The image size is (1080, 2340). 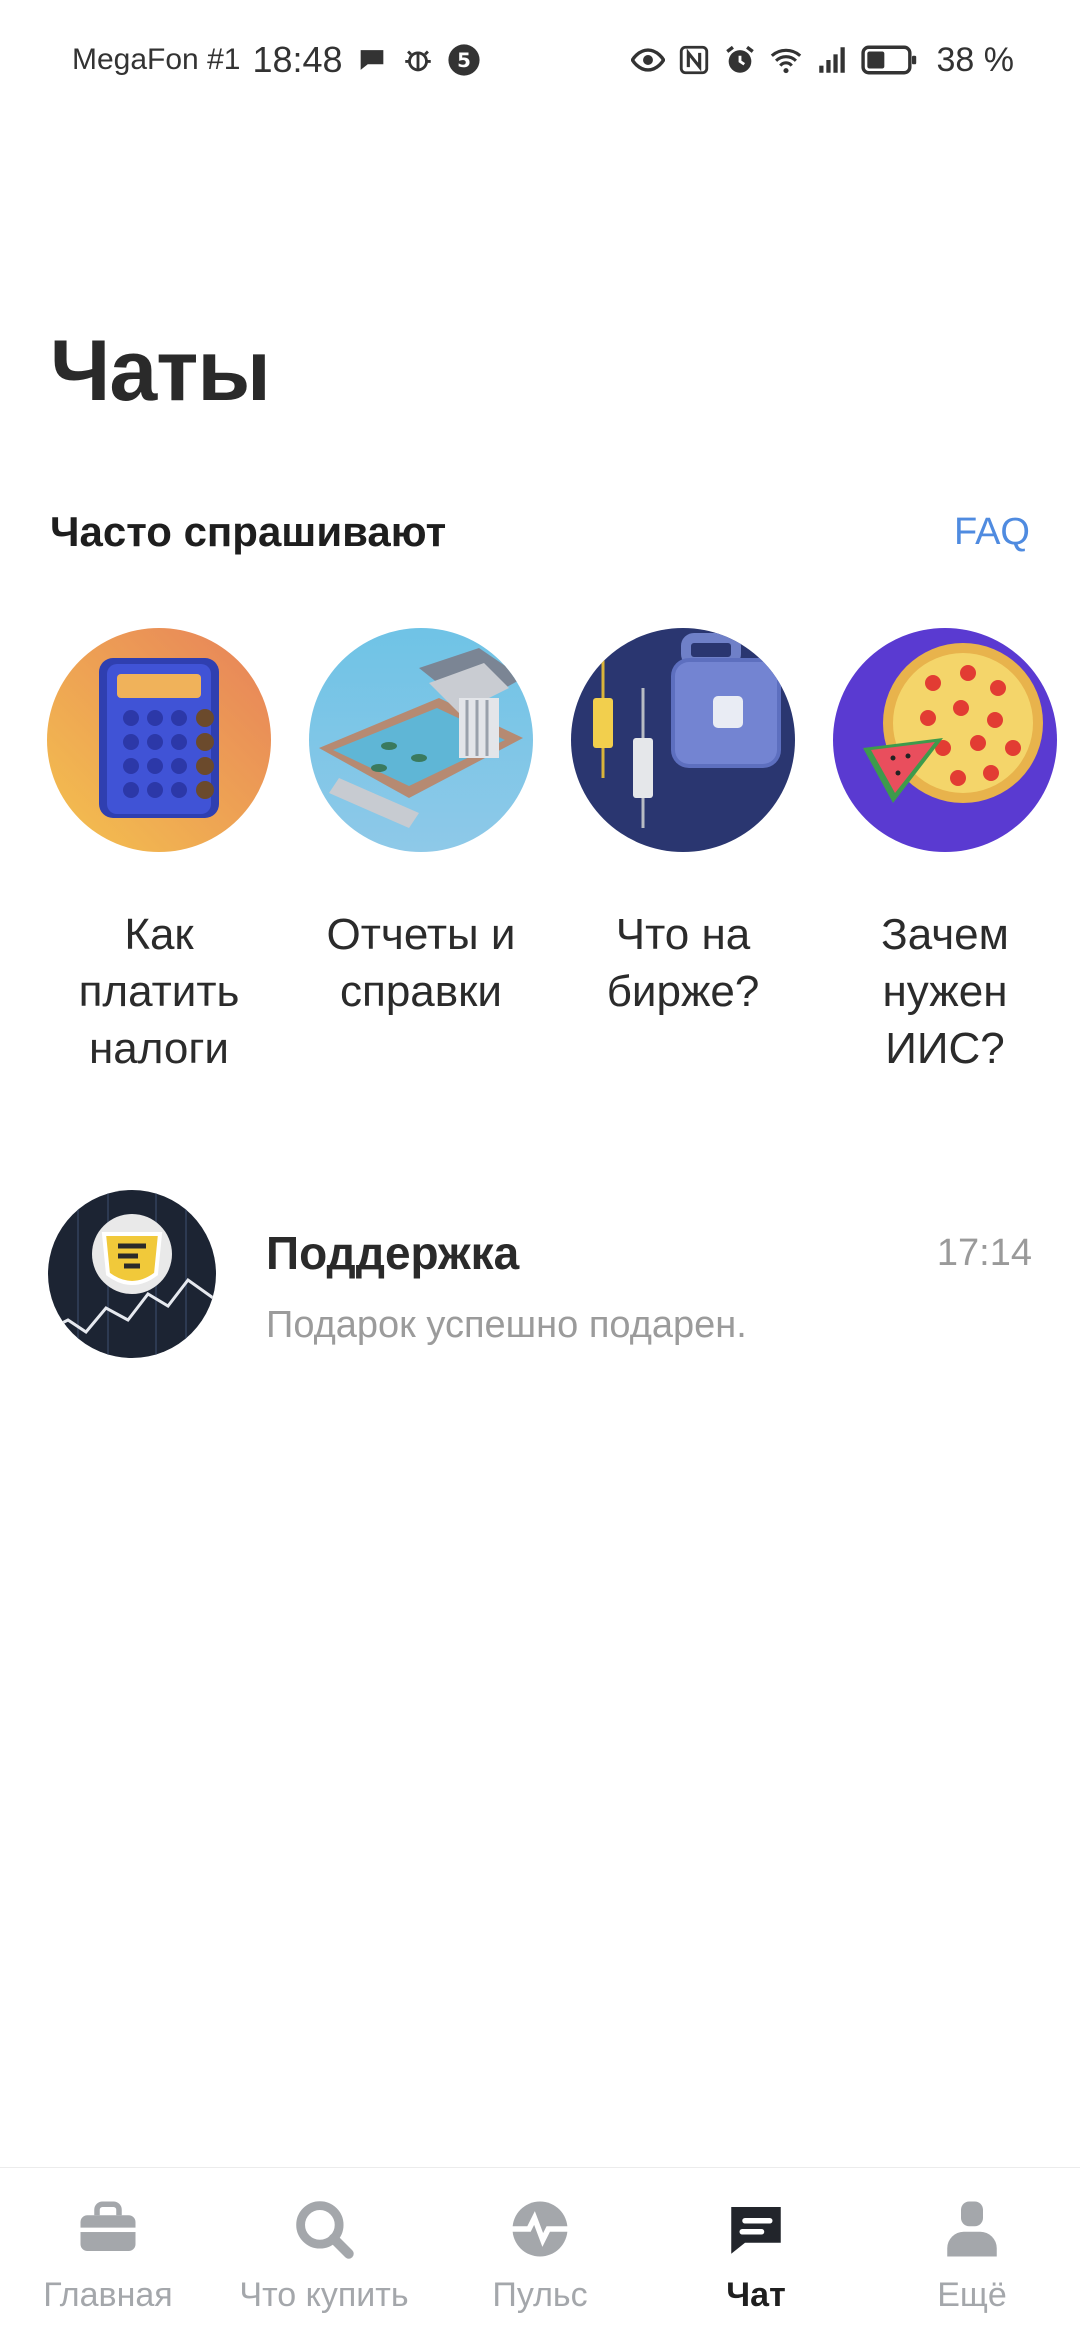 What do you see at coordinates (984, 1252) in the screenshot?
I see `chat-time: 17:14` at bounding box center [984, 1252].